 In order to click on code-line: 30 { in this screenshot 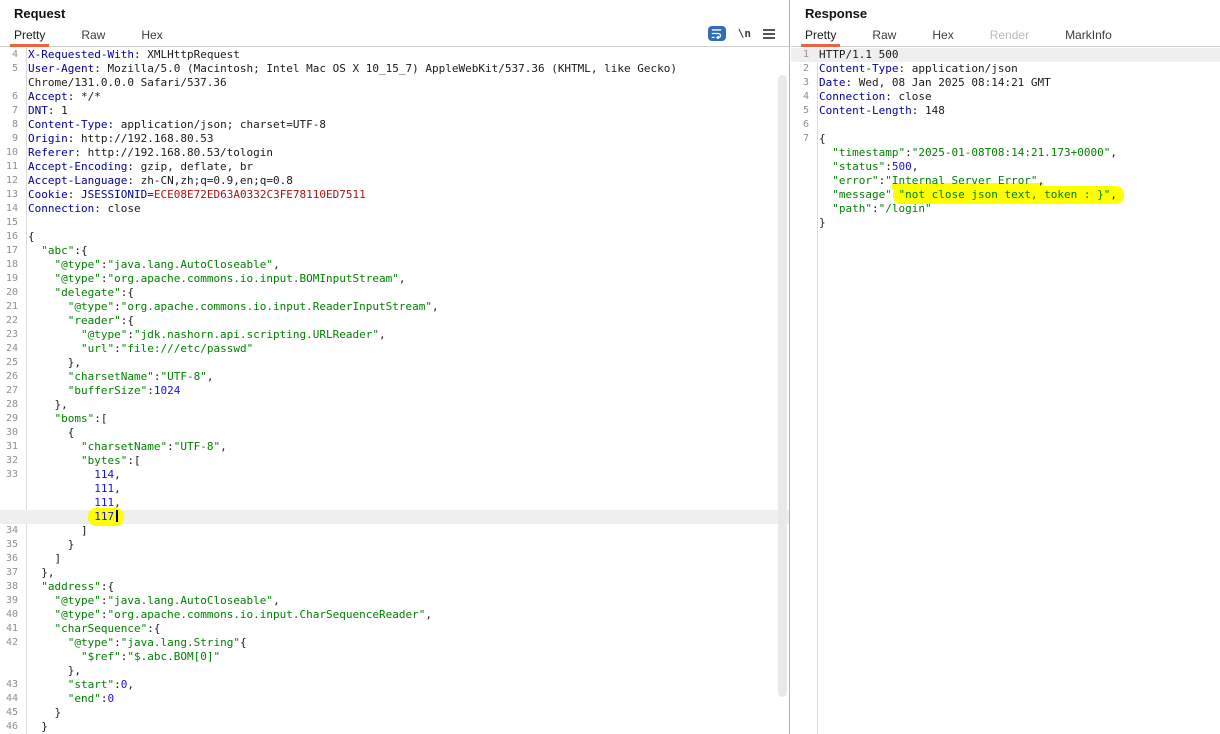, I will do `click(394, 433)`.